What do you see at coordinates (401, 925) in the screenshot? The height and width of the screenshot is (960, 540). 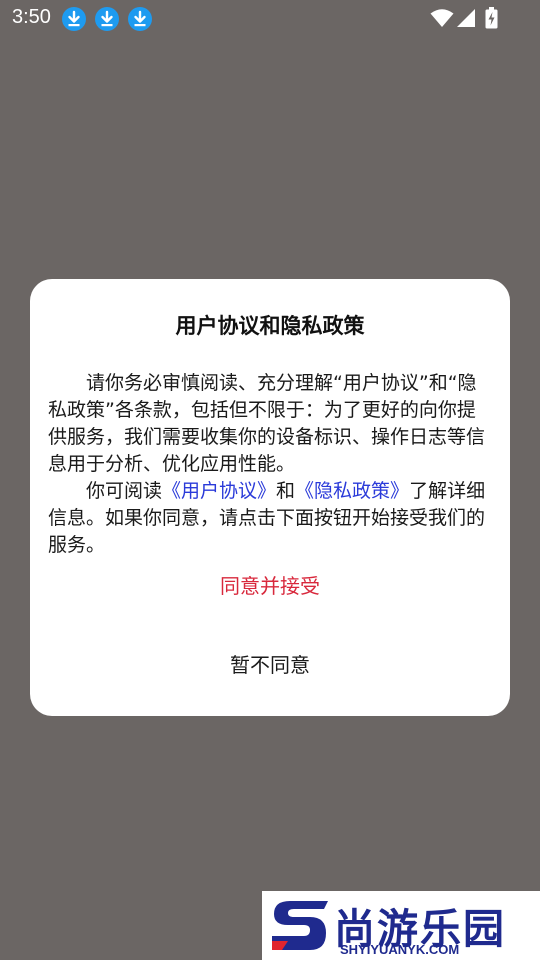 I see `watermark-logo: 尚游乐园 SHYIYUANYK.COM` at bounding box center [401, 925].